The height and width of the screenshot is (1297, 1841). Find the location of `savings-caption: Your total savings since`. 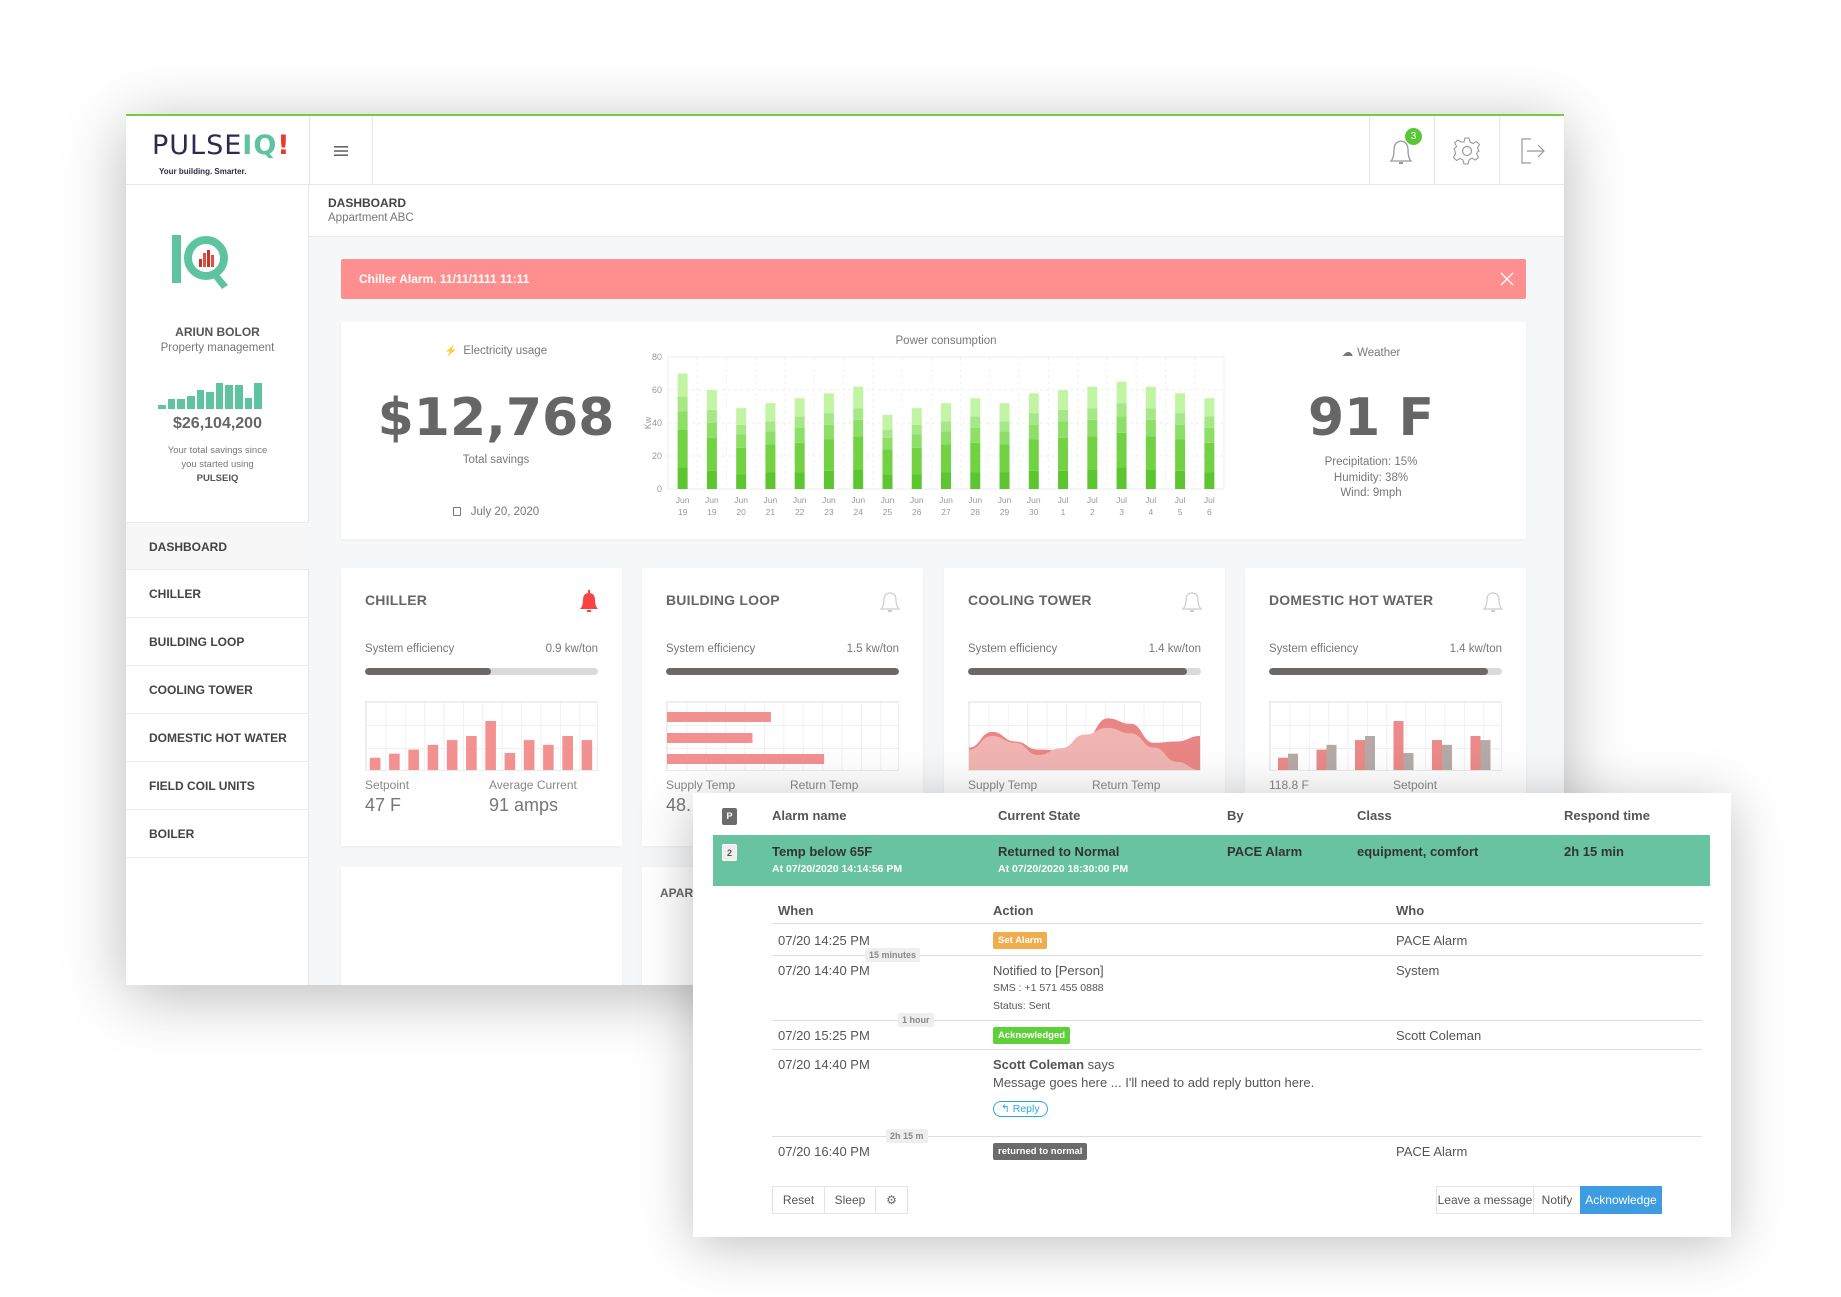

savings-caption: Your total savings since is located at coordinates (217, 450).